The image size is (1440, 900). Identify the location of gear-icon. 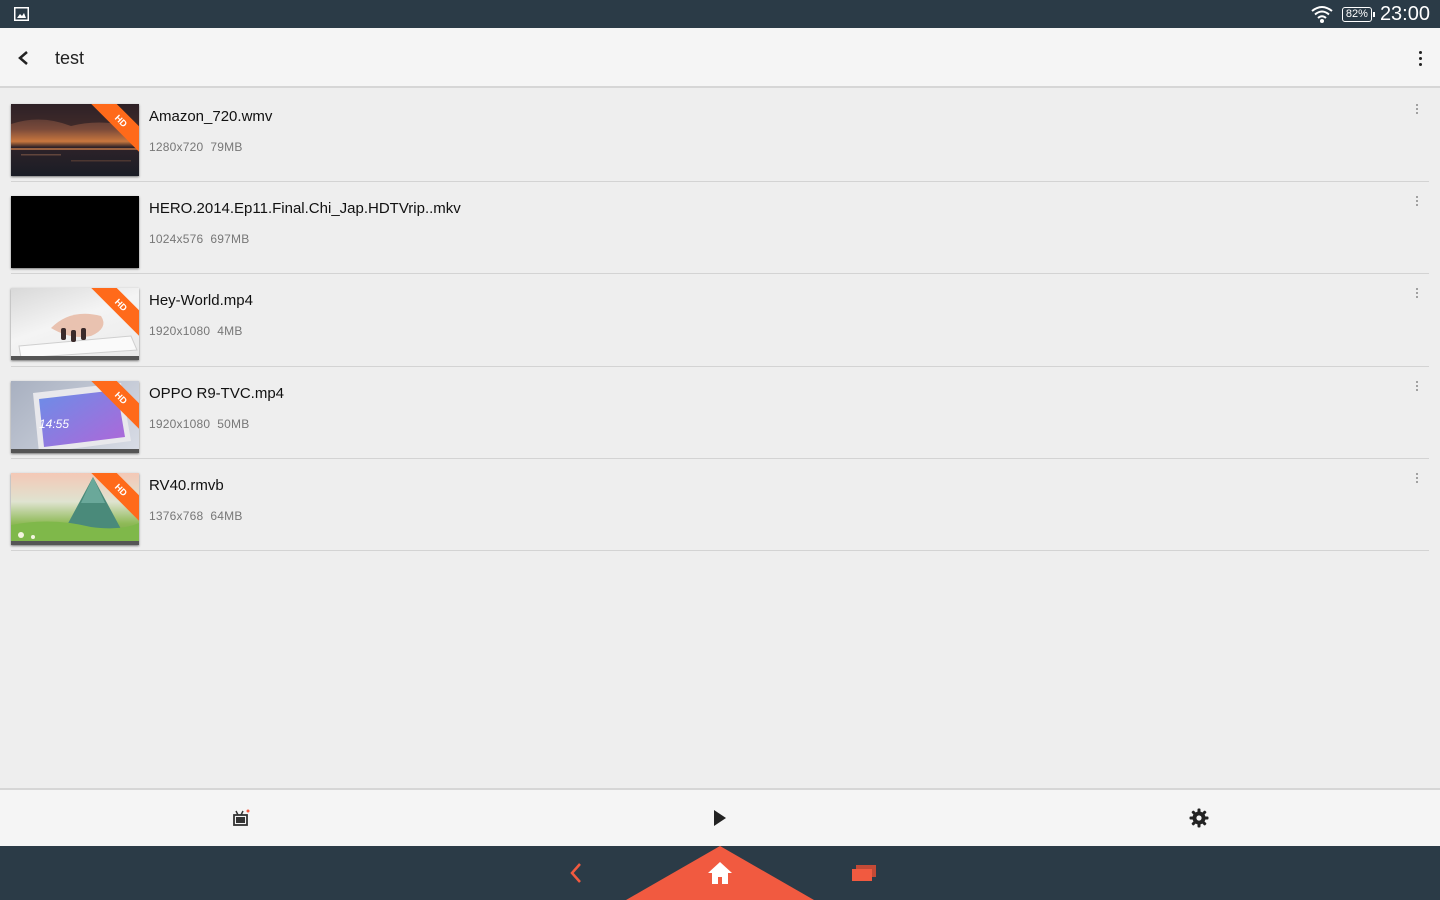
(1199, 818).